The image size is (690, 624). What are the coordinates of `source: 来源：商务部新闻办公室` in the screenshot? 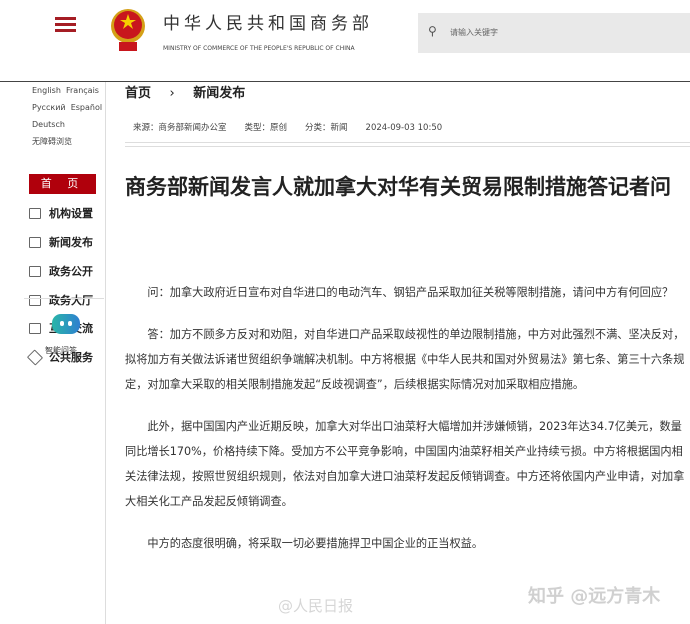 It's located at (180, 128).